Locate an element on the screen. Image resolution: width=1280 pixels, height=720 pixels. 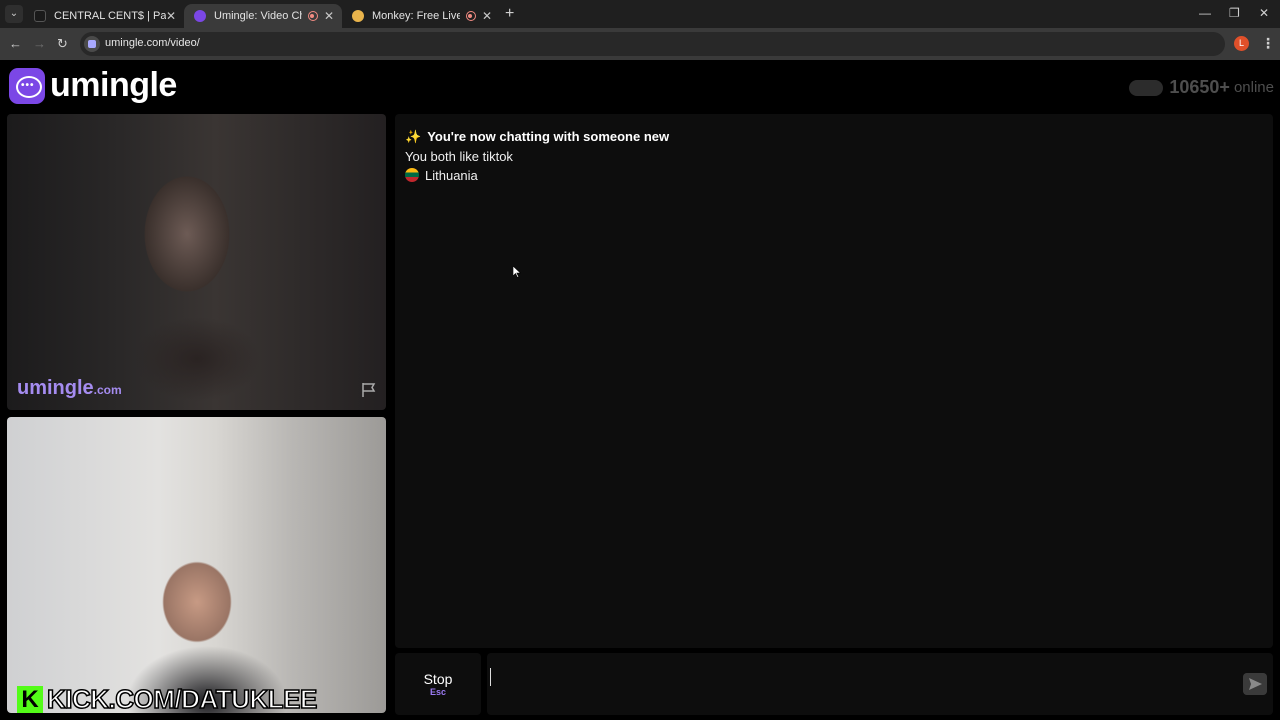
stranger-video: umingle.com is located at coordinates (196, 262).